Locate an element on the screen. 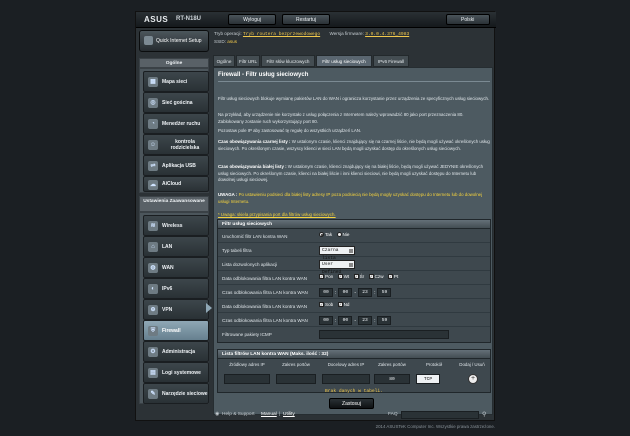  filter-type-label: Typ tabeli filtra is located at coordinates (237, 250).